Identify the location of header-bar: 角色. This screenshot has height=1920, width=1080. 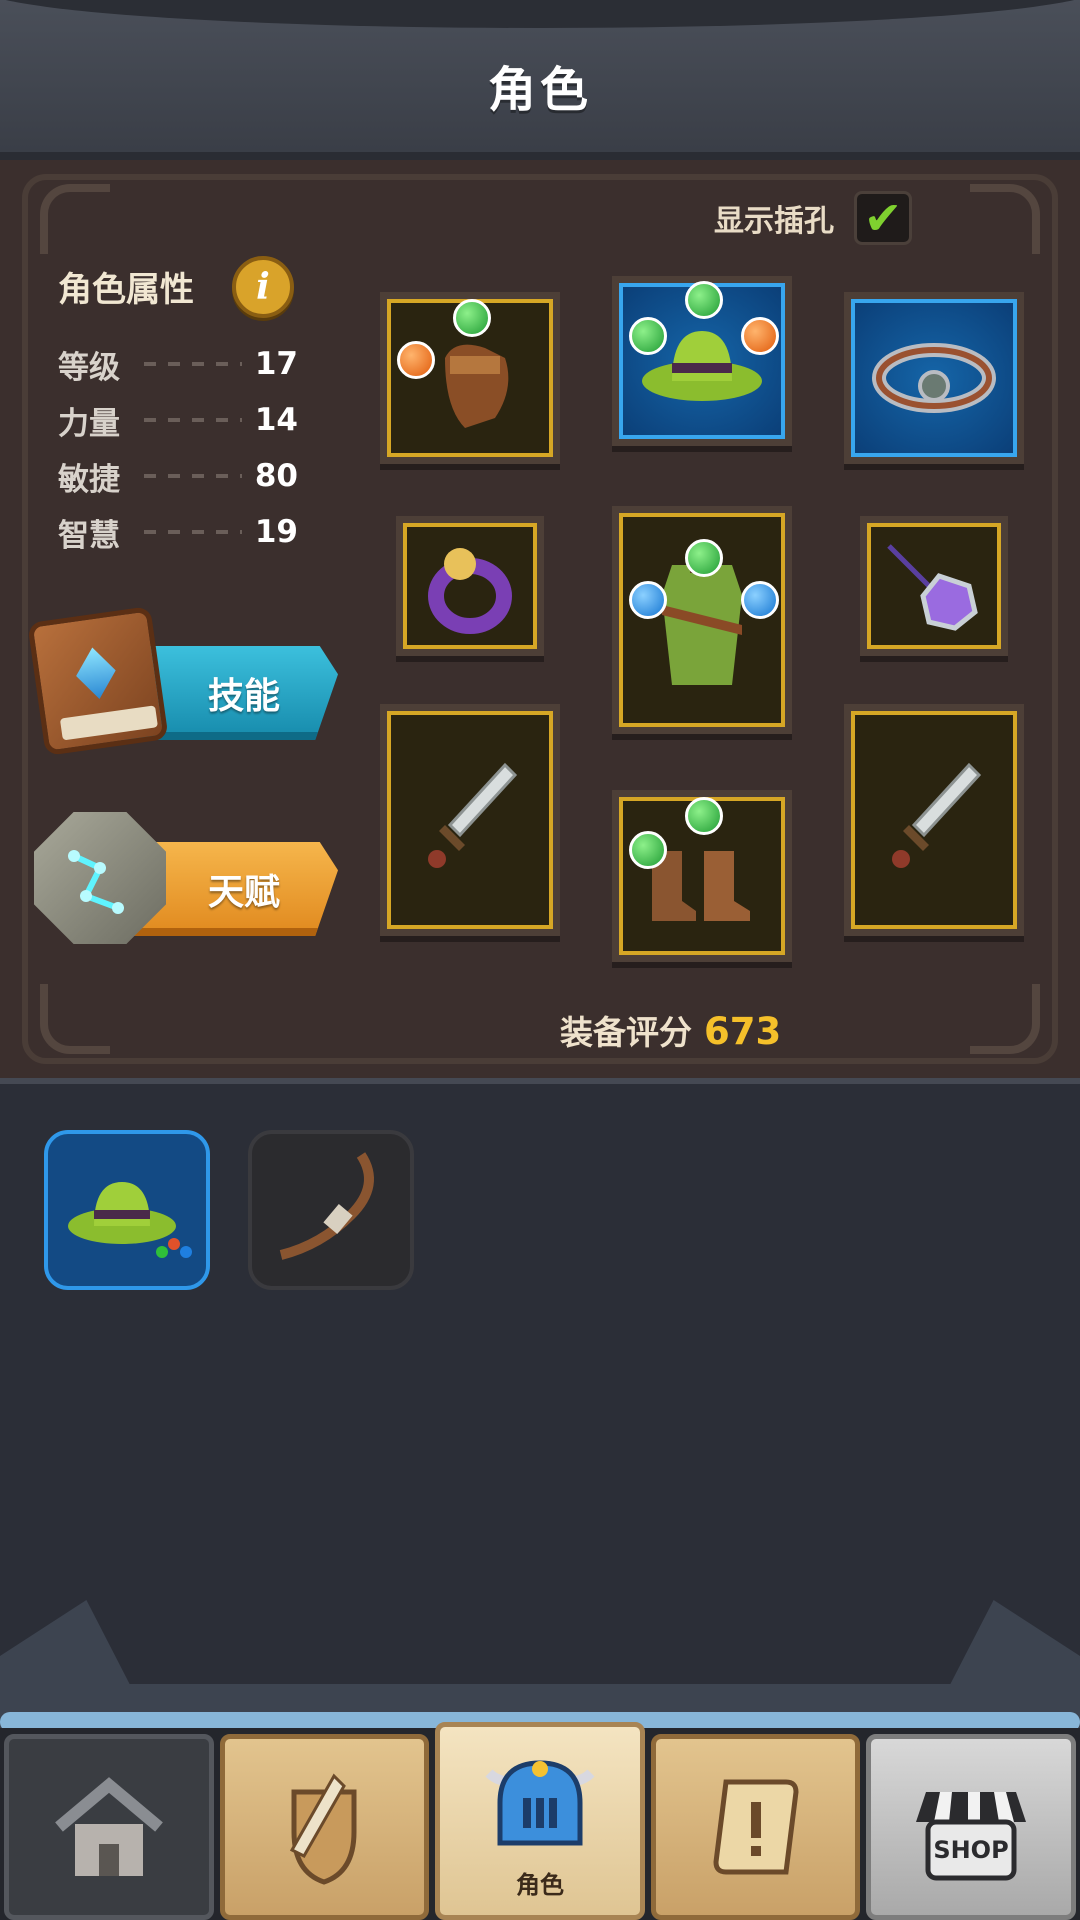
(540, 80).